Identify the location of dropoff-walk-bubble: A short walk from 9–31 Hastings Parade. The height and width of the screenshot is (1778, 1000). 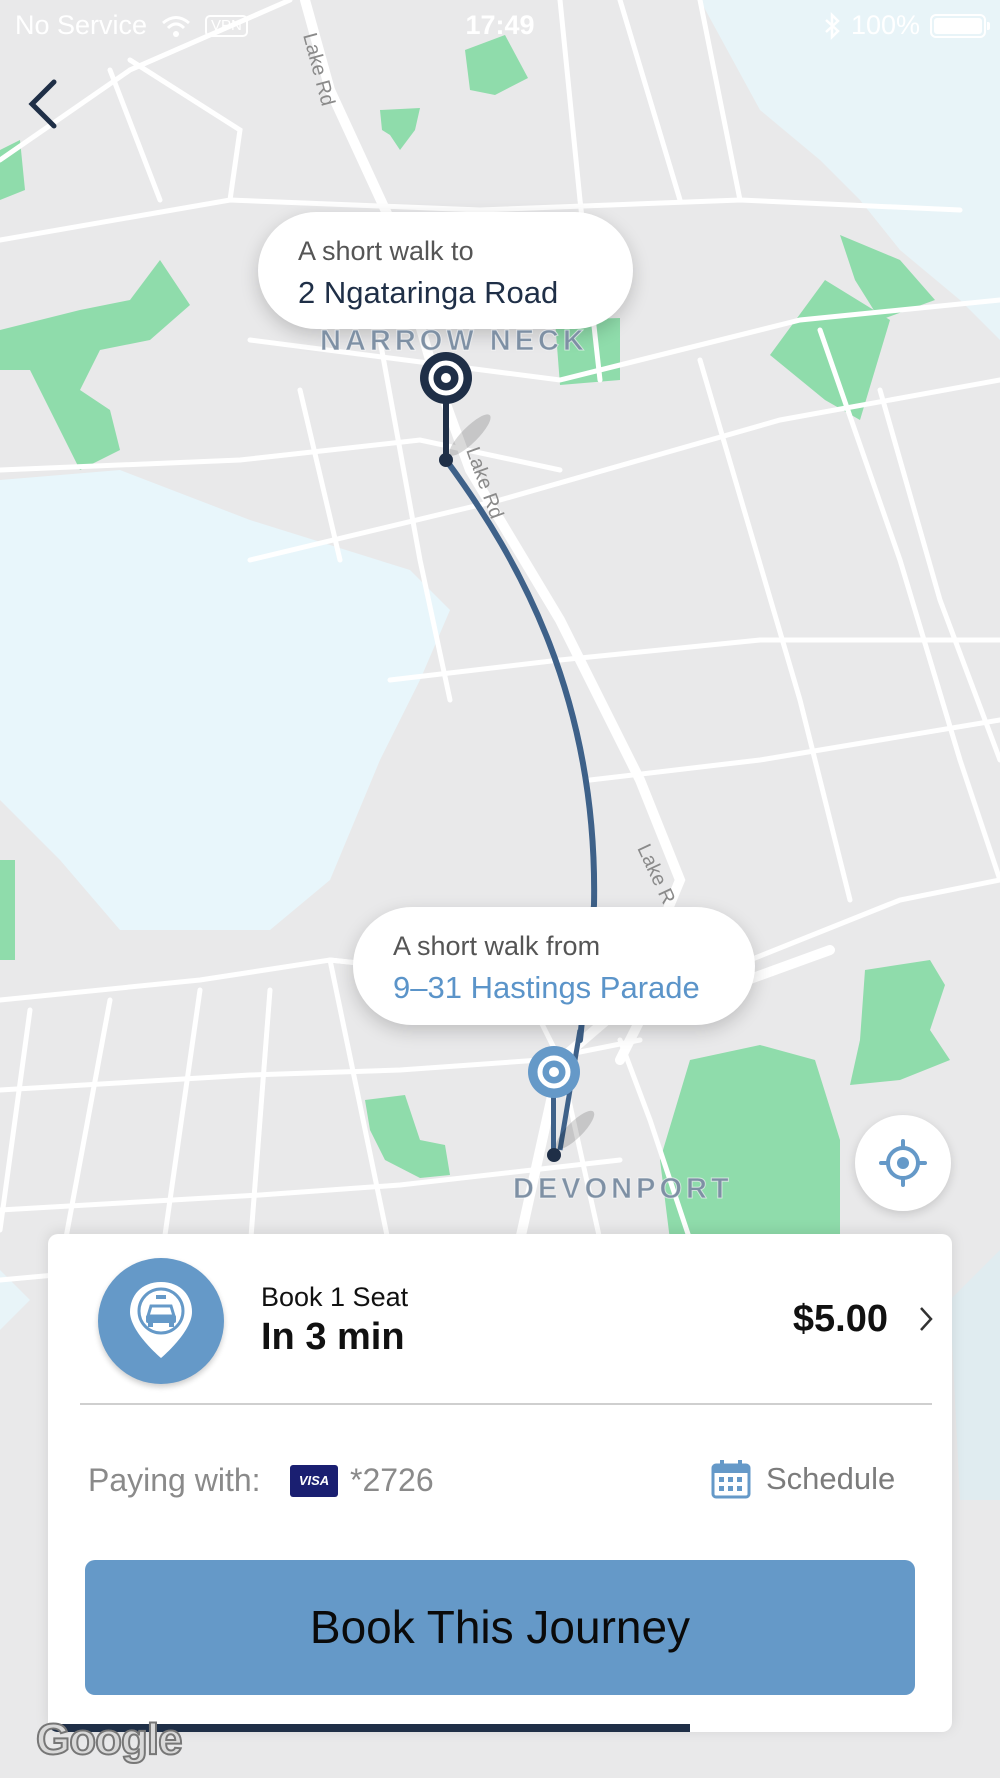
(554, 966).